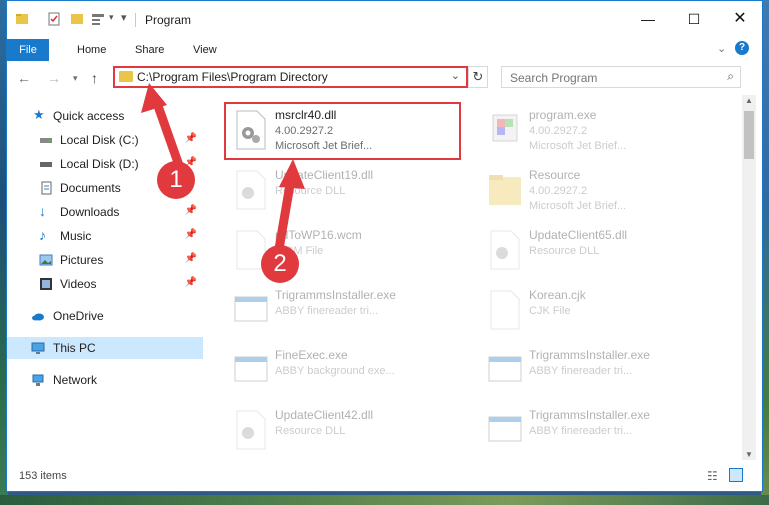 This screenshot has height=505, width=769. I want to click on callout-2: 2, so click(280, 264).